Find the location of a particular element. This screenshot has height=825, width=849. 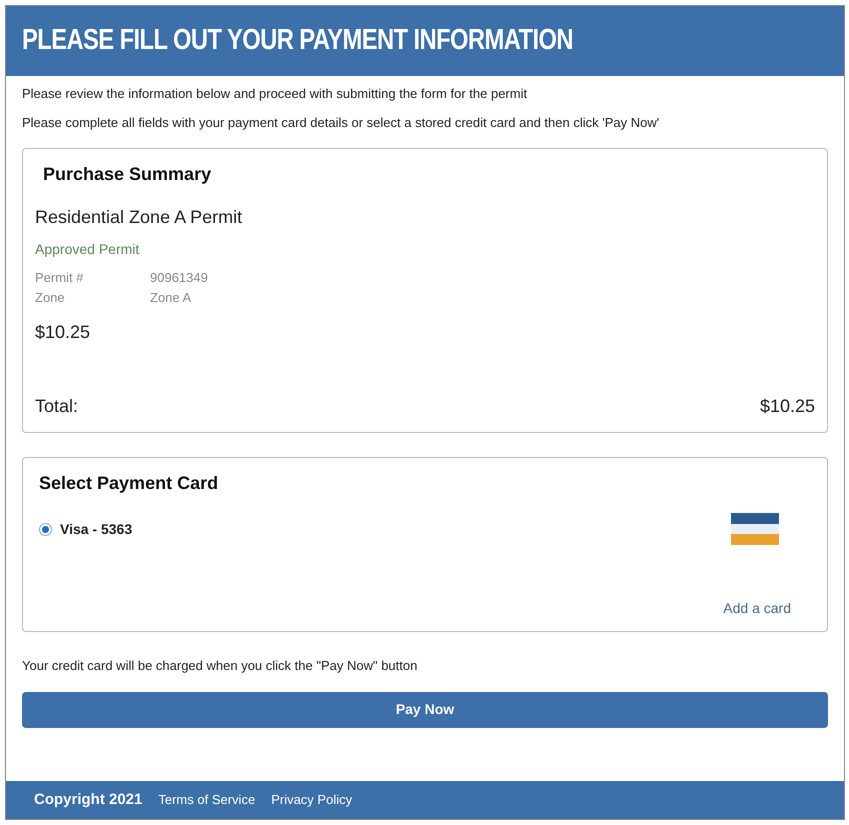

section-title: Purchase Summary is located at coordinates (127, 174).